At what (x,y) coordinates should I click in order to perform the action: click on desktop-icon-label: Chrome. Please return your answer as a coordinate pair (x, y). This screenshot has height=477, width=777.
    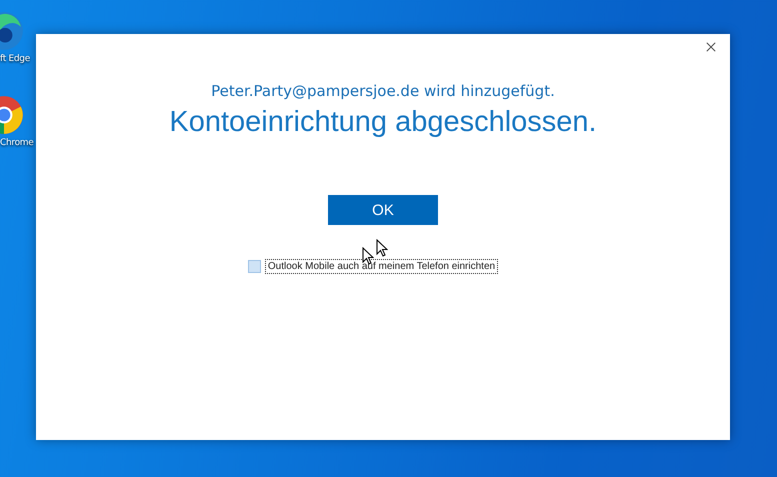
    Looking at the image, I should click on (17, 143).